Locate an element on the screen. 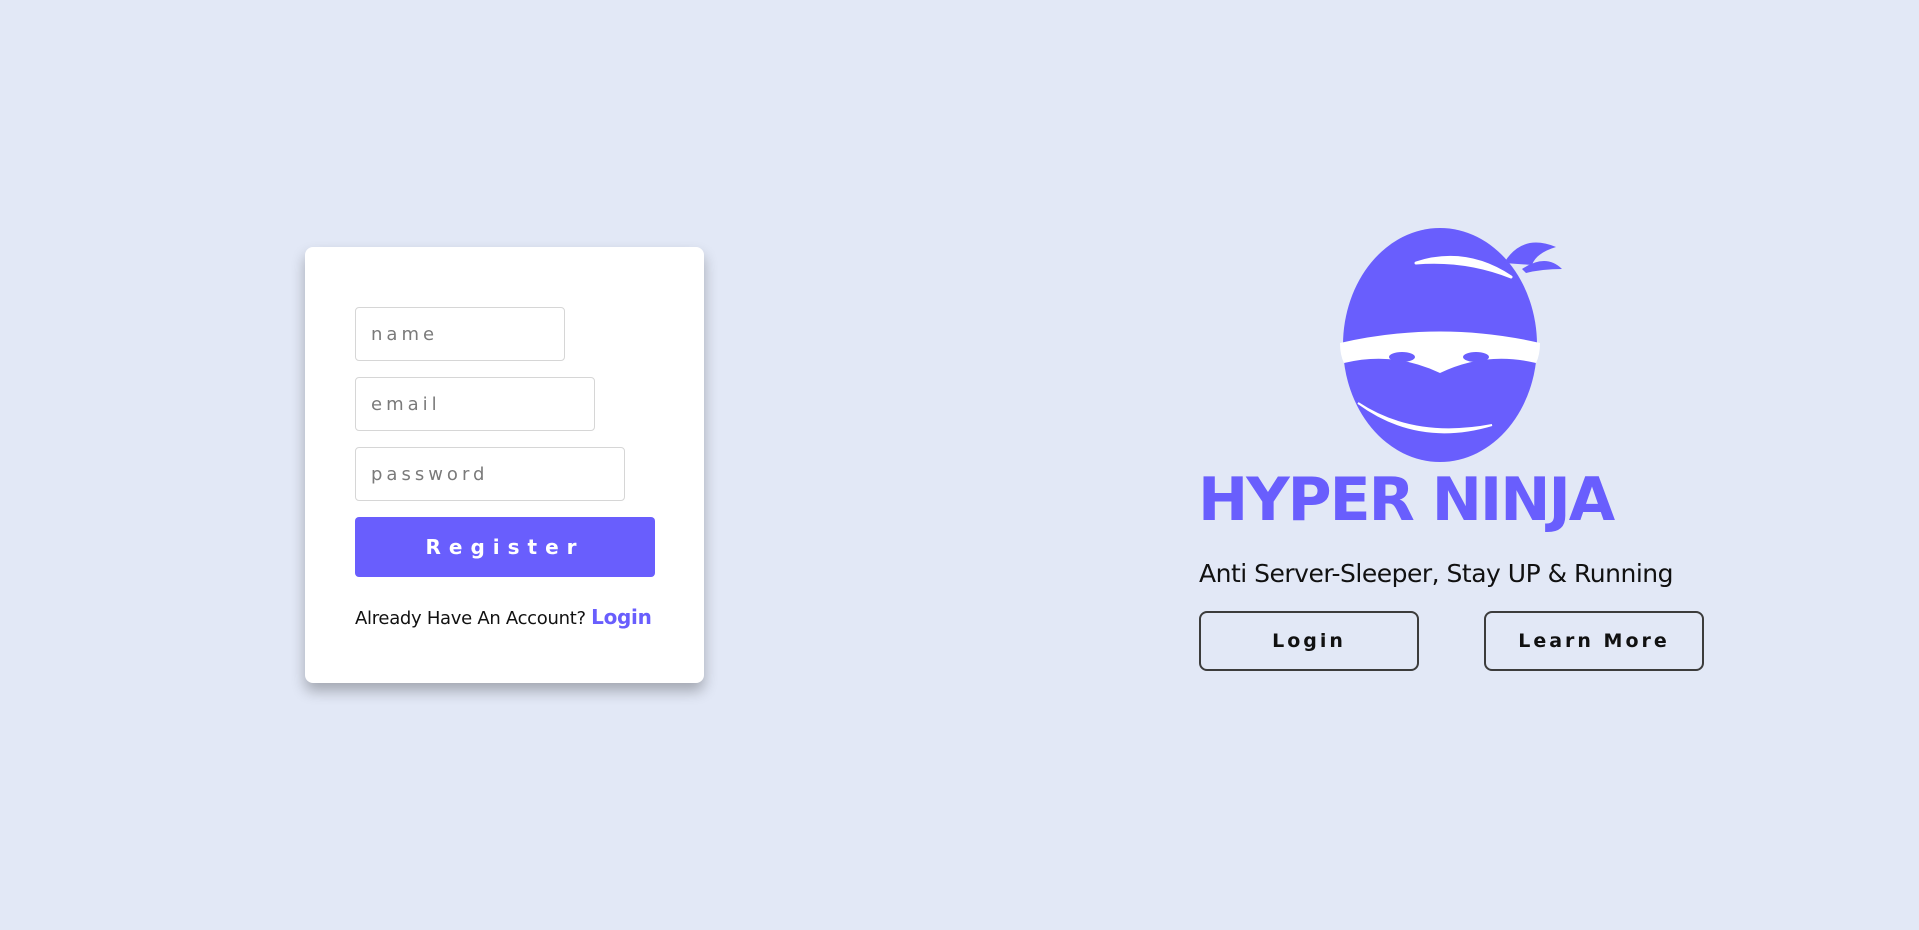 This screenshot has width=1919, height=930. register-button: Register is located at coordinates (505, 547).